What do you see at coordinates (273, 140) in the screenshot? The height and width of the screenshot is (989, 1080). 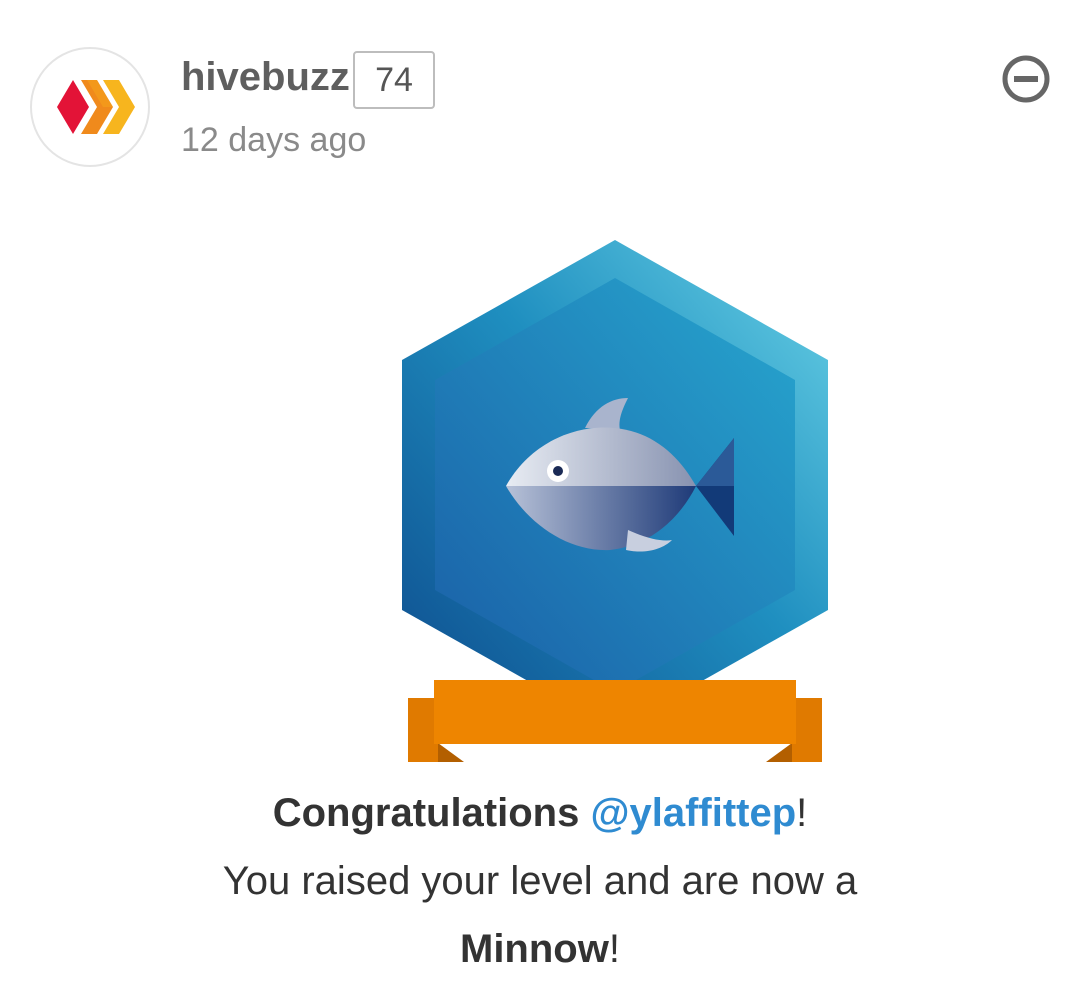 I see `timestamp: 12 days ago` at bounding box center [273, 140].